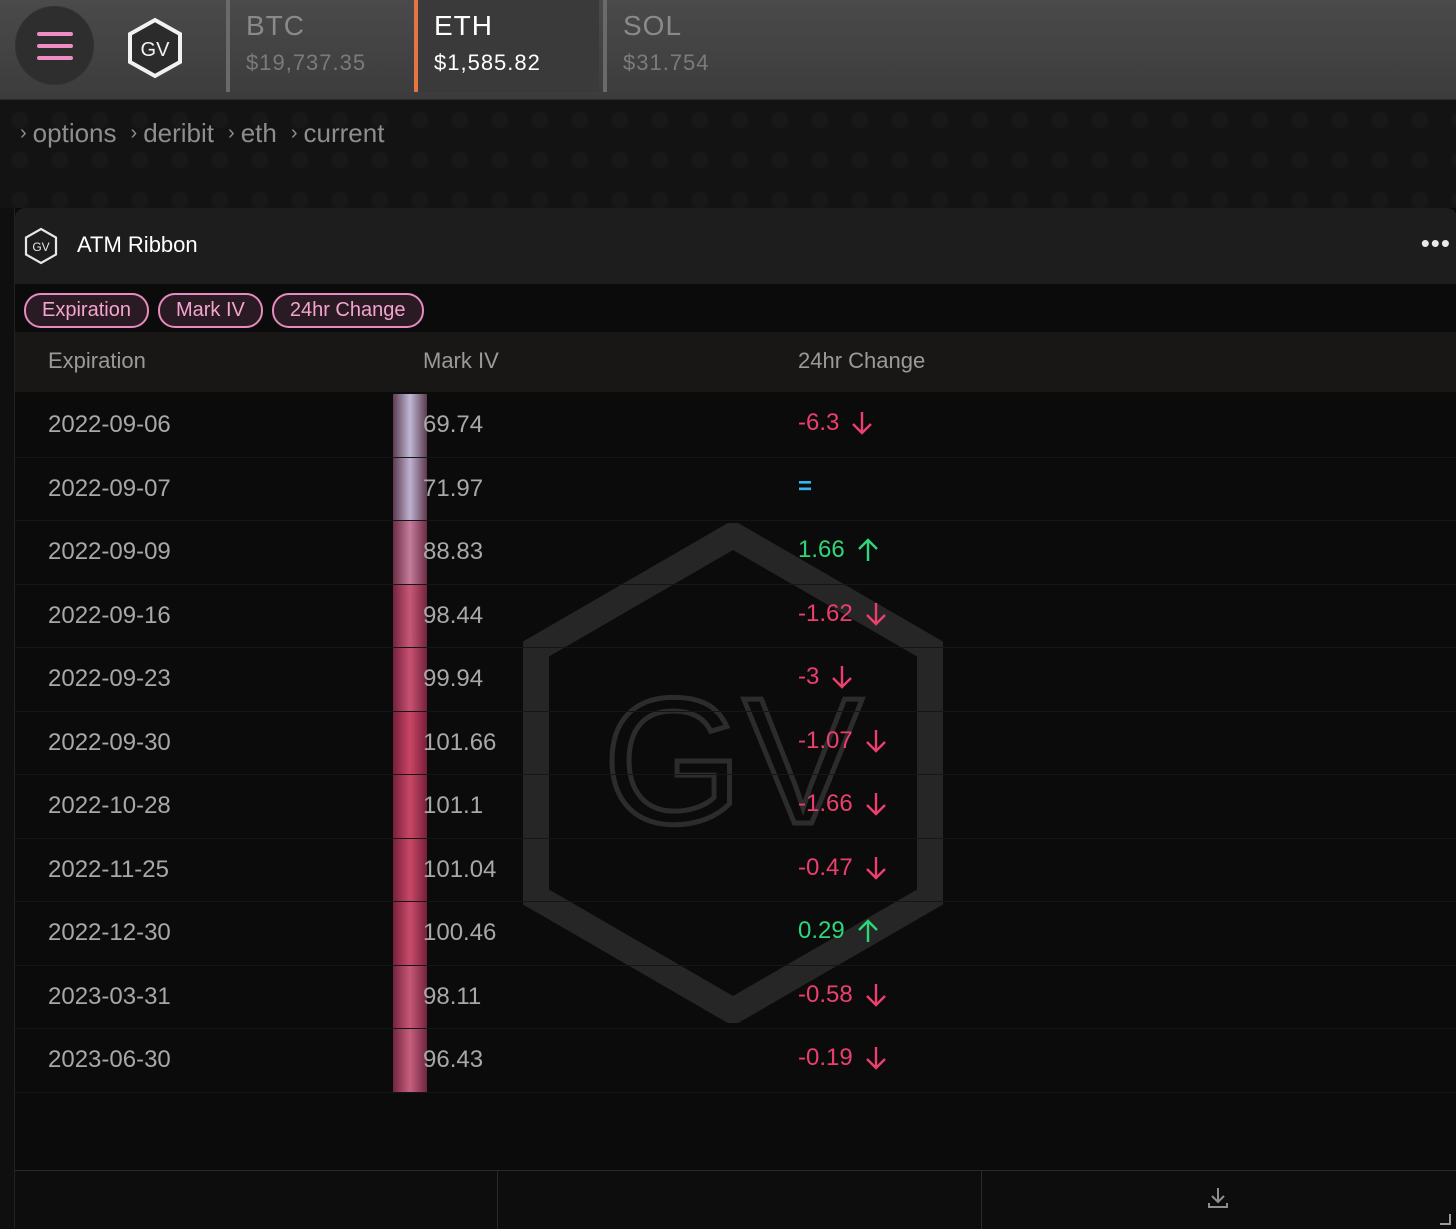 This screenshot has height=1229, width=1456. What do you see at coordinates (735, 680) in the screenshot?
I see `table-row: 2022-09-23 99.94 -3` at bounding box center [735, 680].